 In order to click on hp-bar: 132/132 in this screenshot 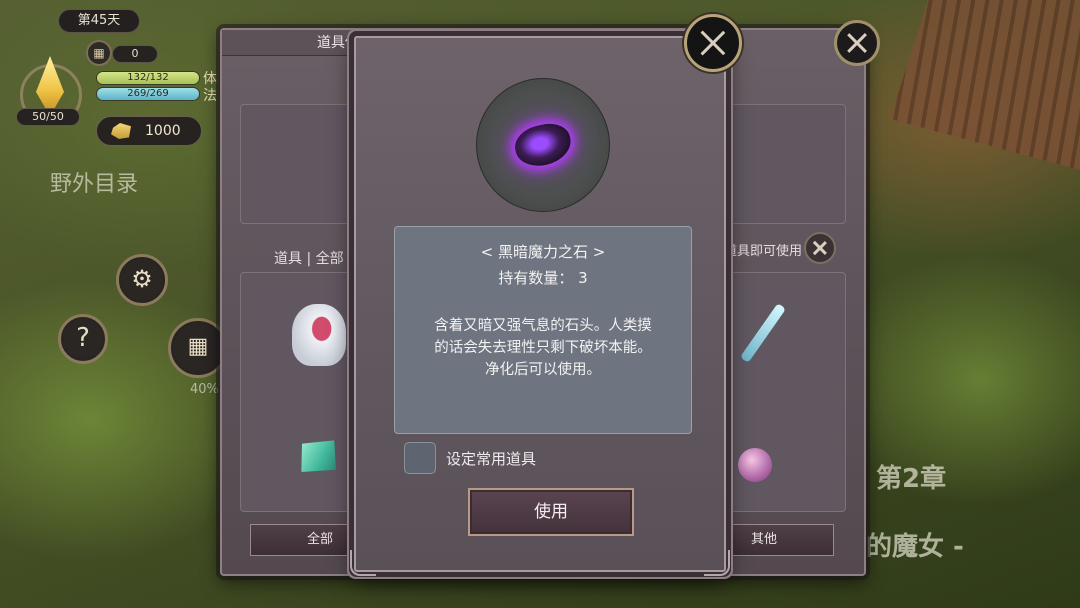, I will do `click(148, 78)`.